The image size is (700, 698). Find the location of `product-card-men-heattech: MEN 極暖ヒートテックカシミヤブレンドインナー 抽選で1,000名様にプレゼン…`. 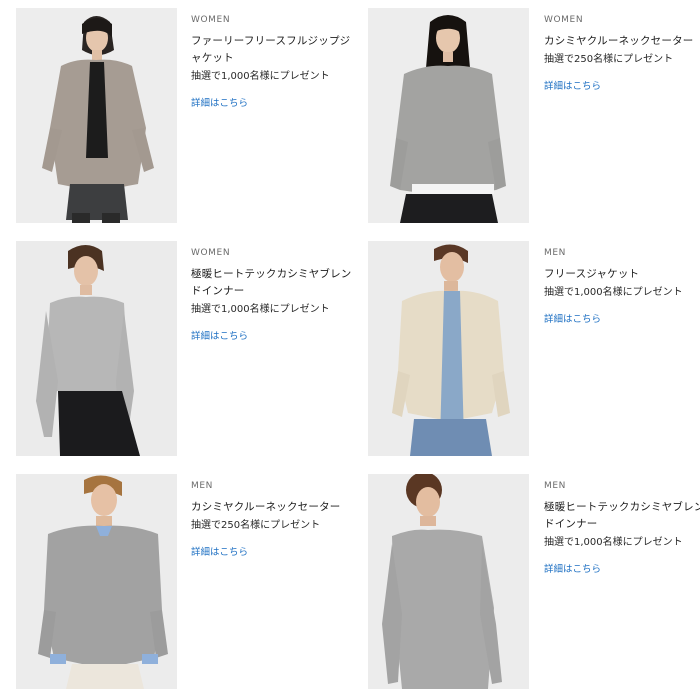

product-card-men-heattech: MEN 極暖ヒートテックカシミヤブレンドインナー 抽選で1,000名様にプレゼン… is located at coordinates (534, 583).